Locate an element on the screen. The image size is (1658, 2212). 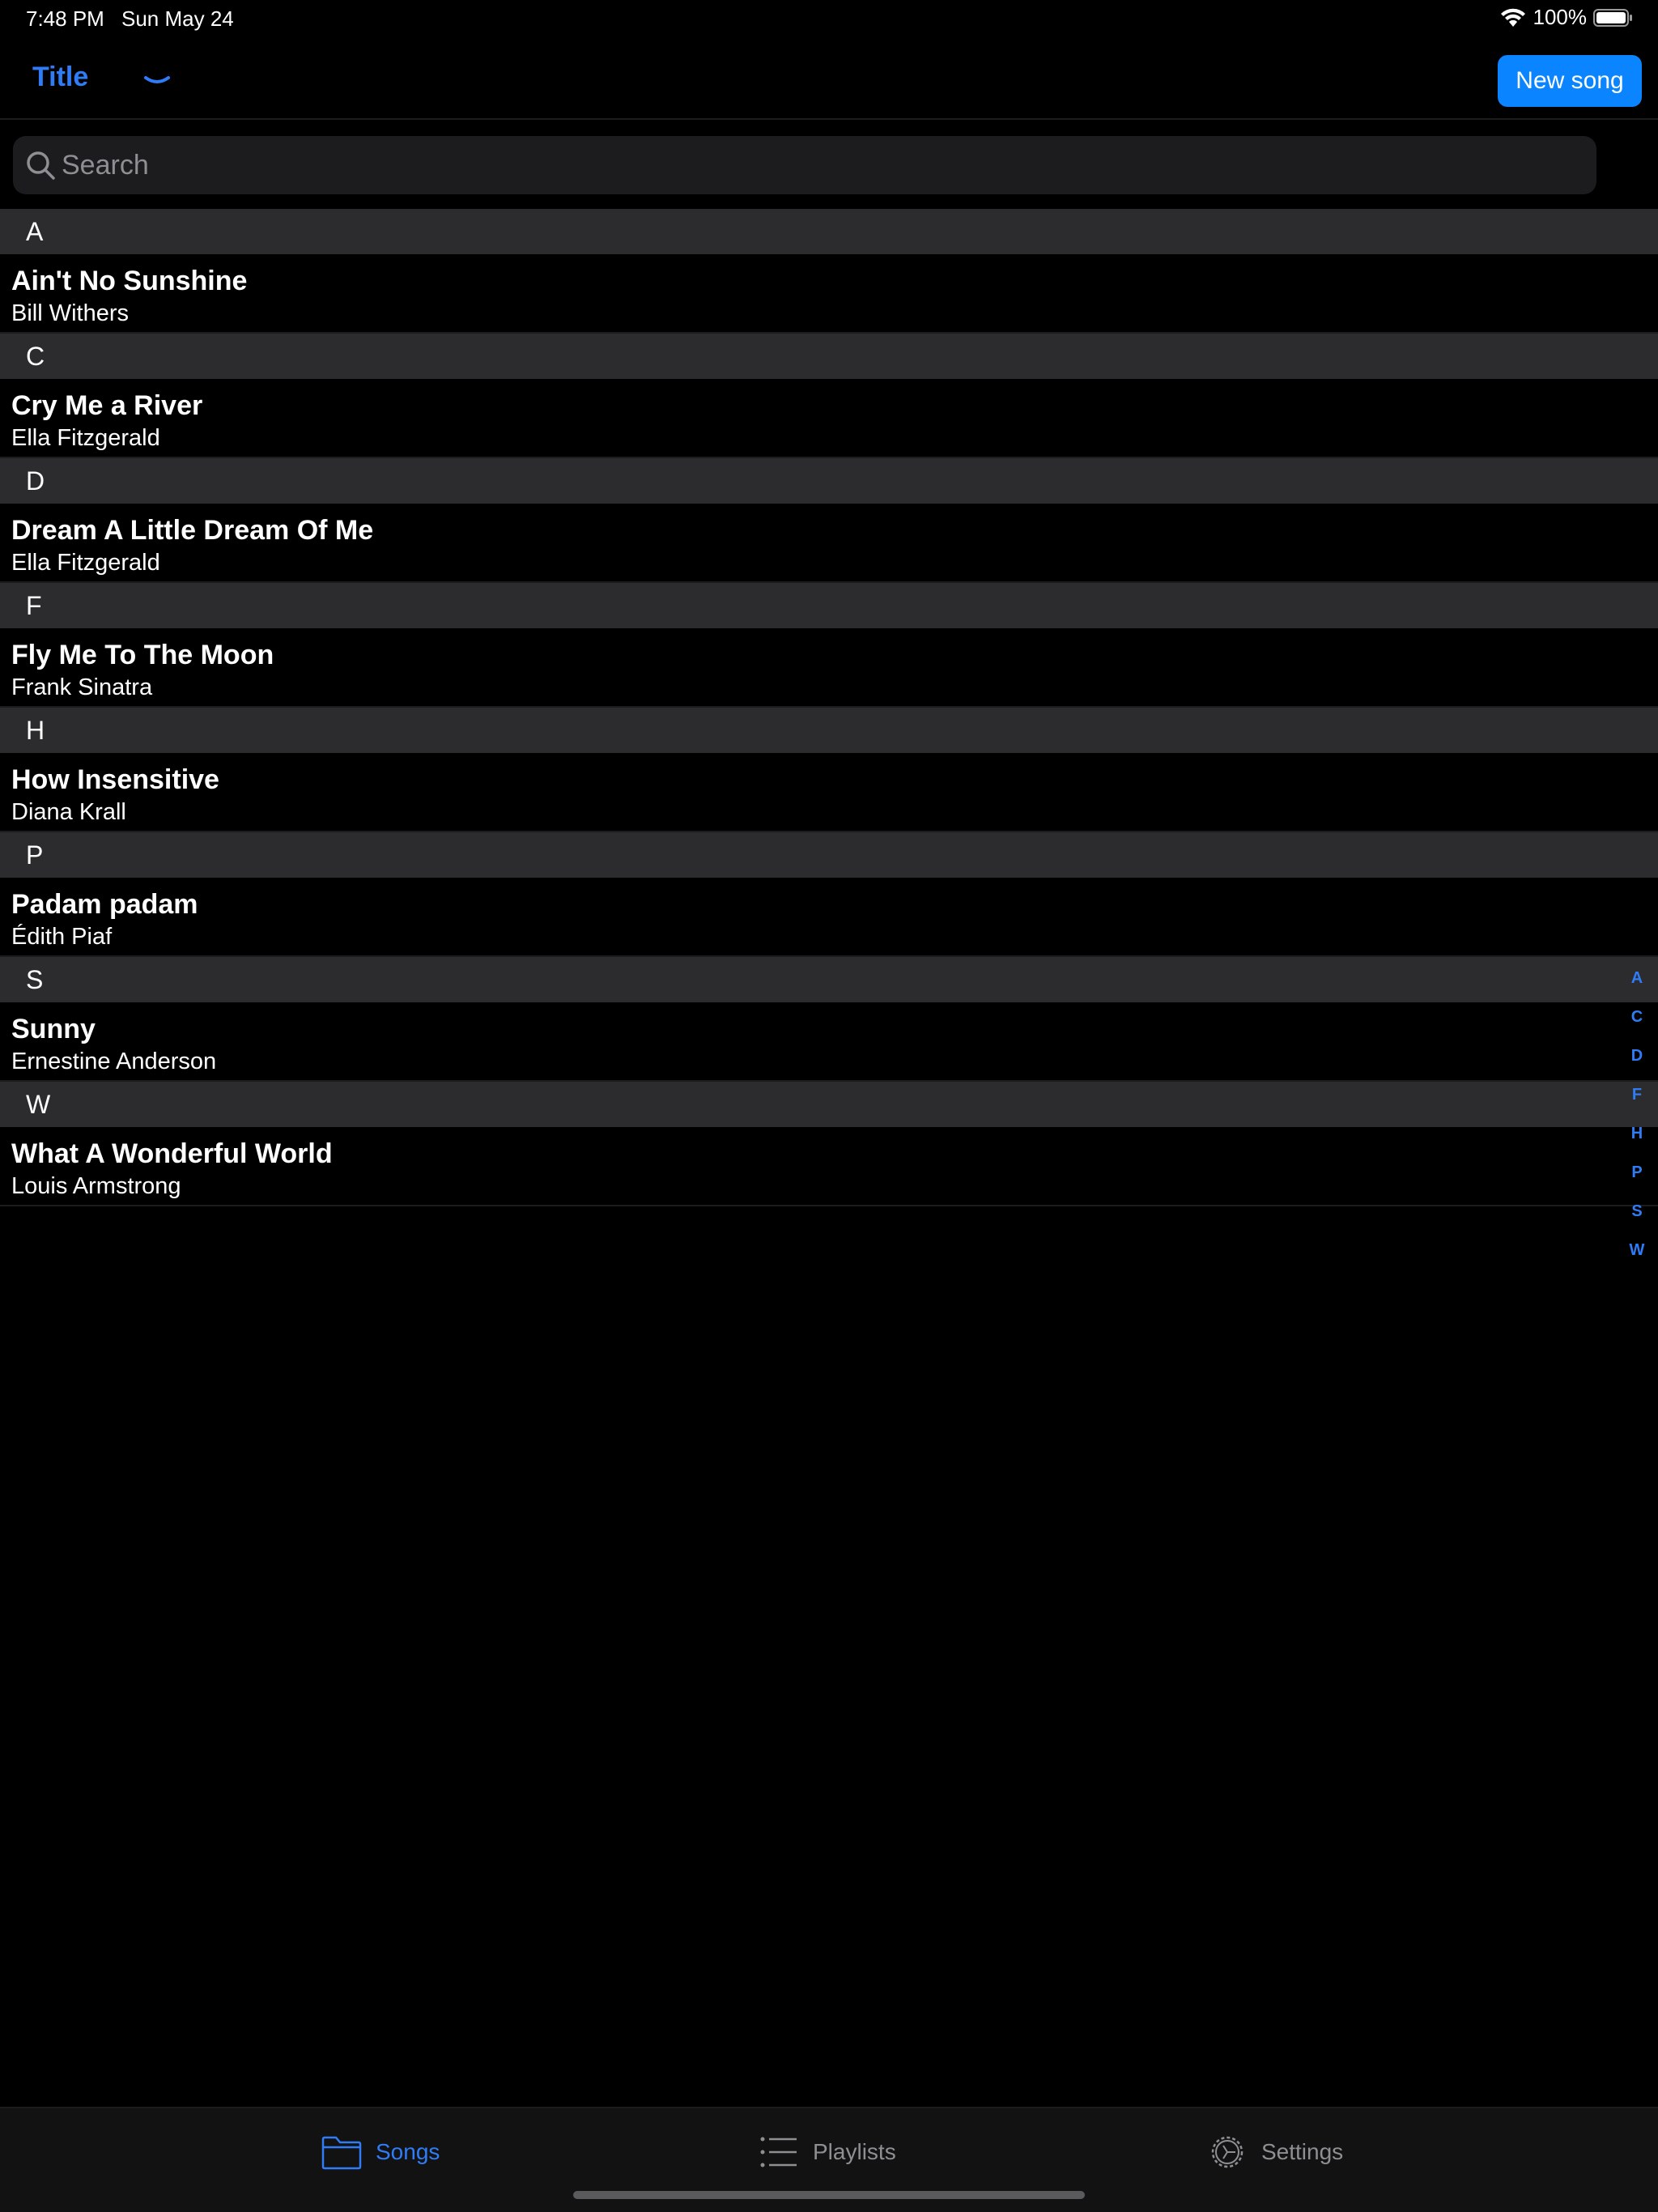
status-bar: 7:48 PM Sun May 24 100% is located at coordinates (829, 19).